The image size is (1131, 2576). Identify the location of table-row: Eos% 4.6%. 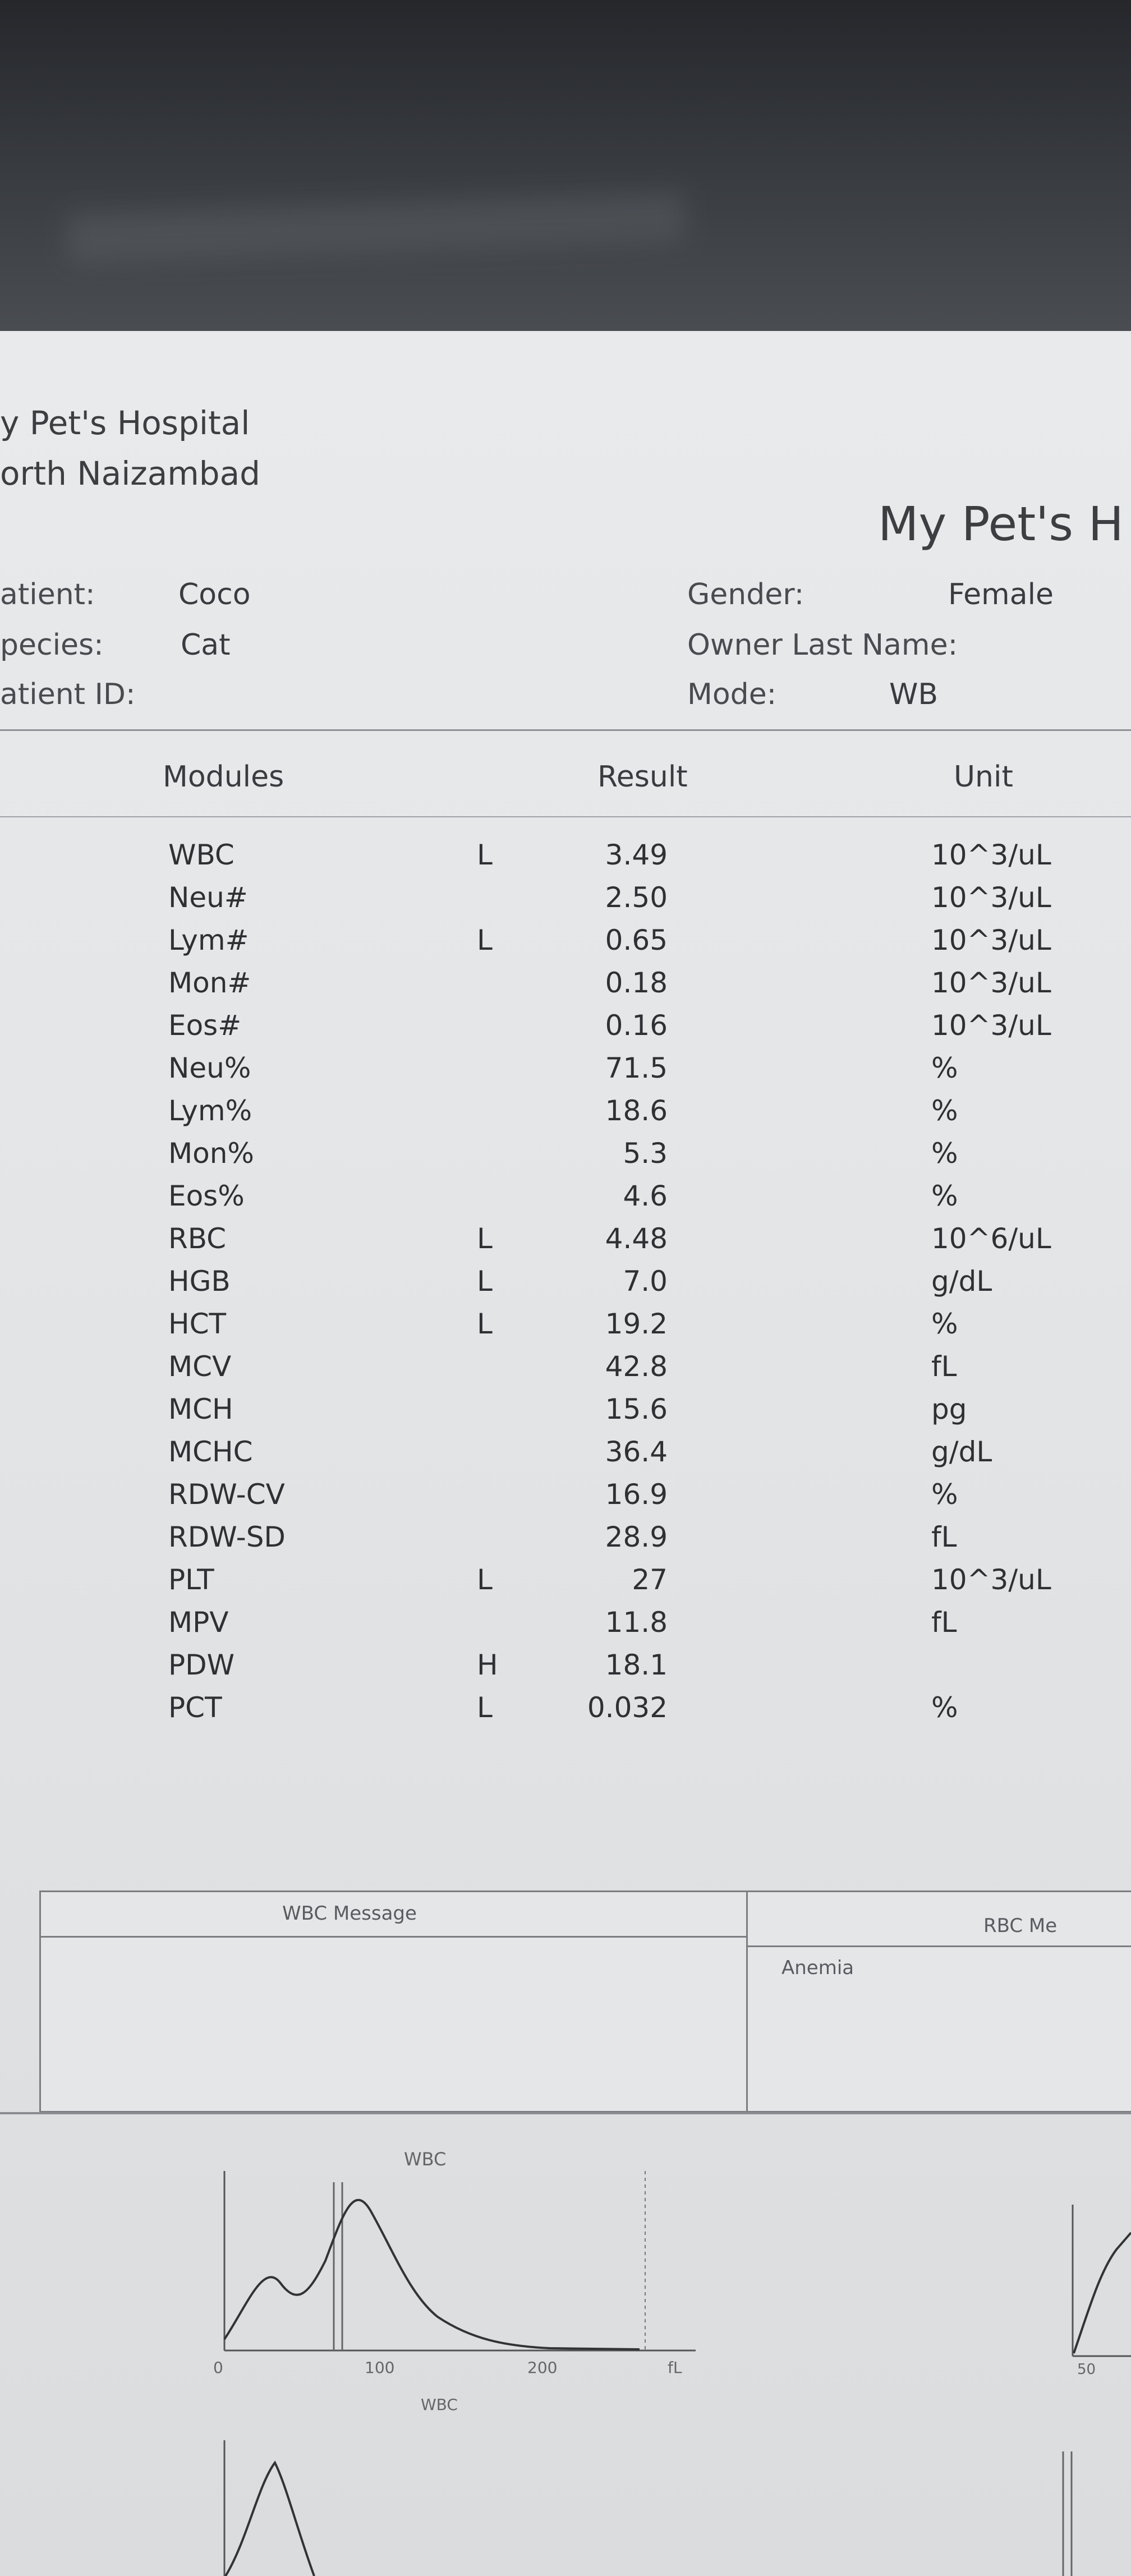
(565, 1201).